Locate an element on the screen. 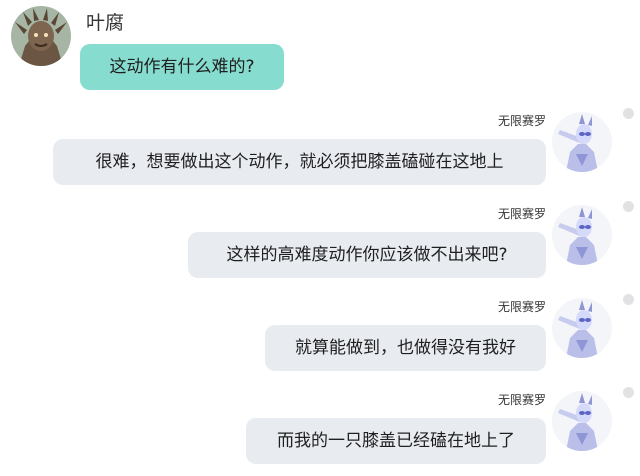 Image resolution: width=640 pixels, height=476 pixels. message-bubble: 这动作有什么难的? is located at coordinates (182, 67).